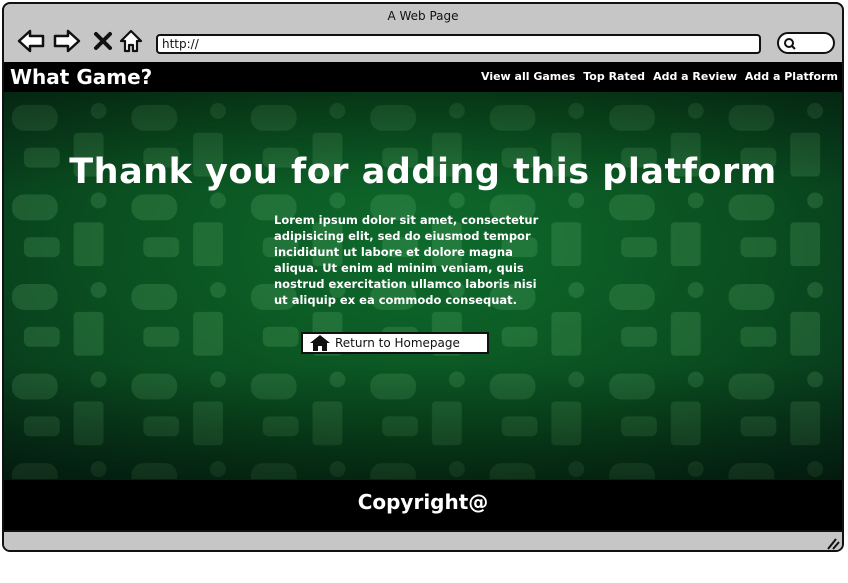  I want to click on nav-view-all-games: View all Games, so click(528, 76).